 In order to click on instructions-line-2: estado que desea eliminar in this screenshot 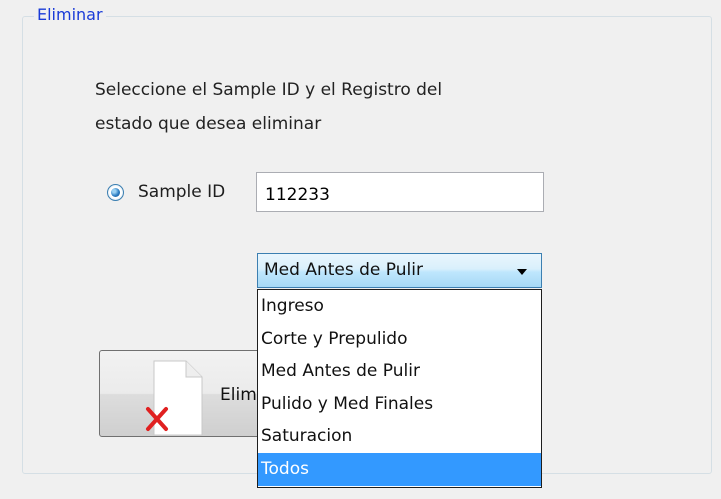, I will do `click(208, 124)`.